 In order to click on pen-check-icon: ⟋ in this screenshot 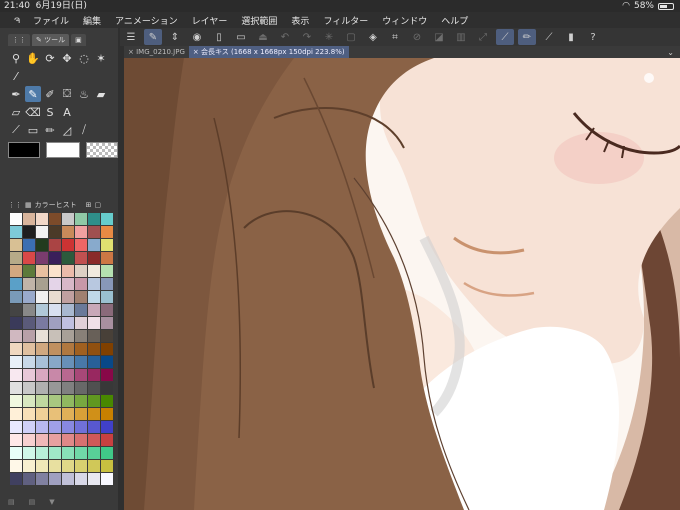, I will do `click(505, 37)`.